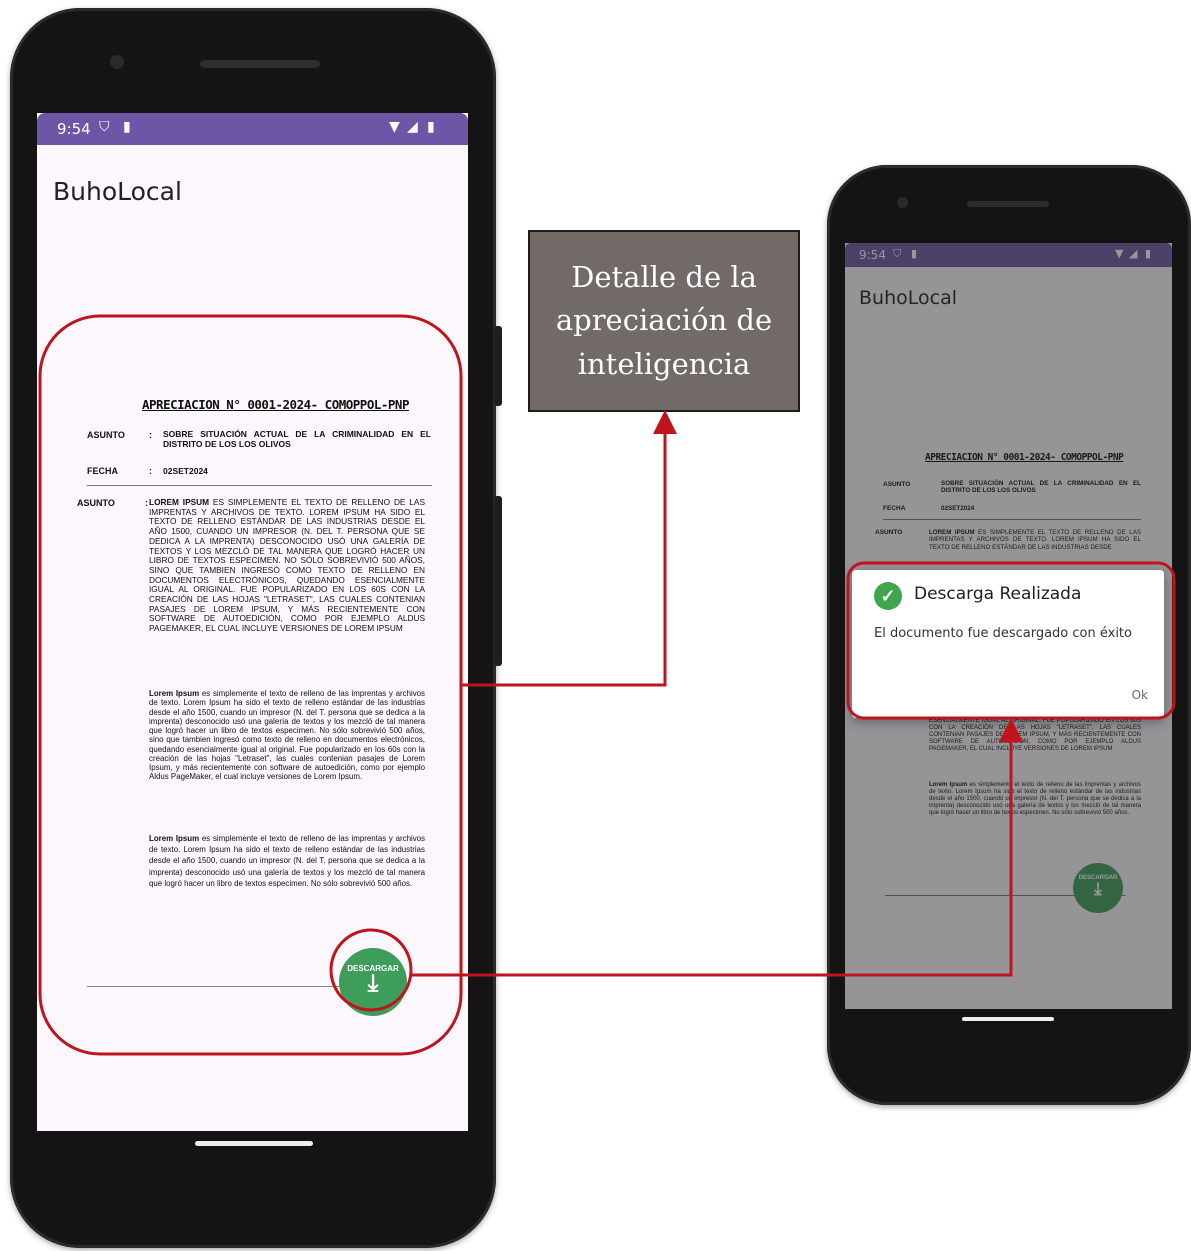 This screenshot has width=1191, height=1251. Describe the element at coordinates (275, 404) in the screenshot. I see `document-title: APRECIACION N° 0001-2024- COMOPPOL-PNP` at that location.